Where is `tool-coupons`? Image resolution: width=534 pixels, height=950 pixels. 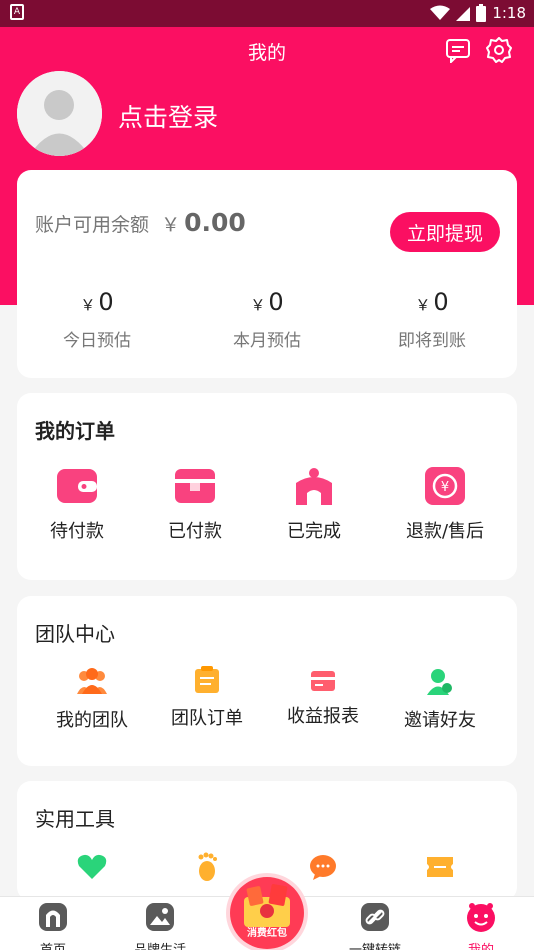 tool-coupons is located at coordinates (440, 867).